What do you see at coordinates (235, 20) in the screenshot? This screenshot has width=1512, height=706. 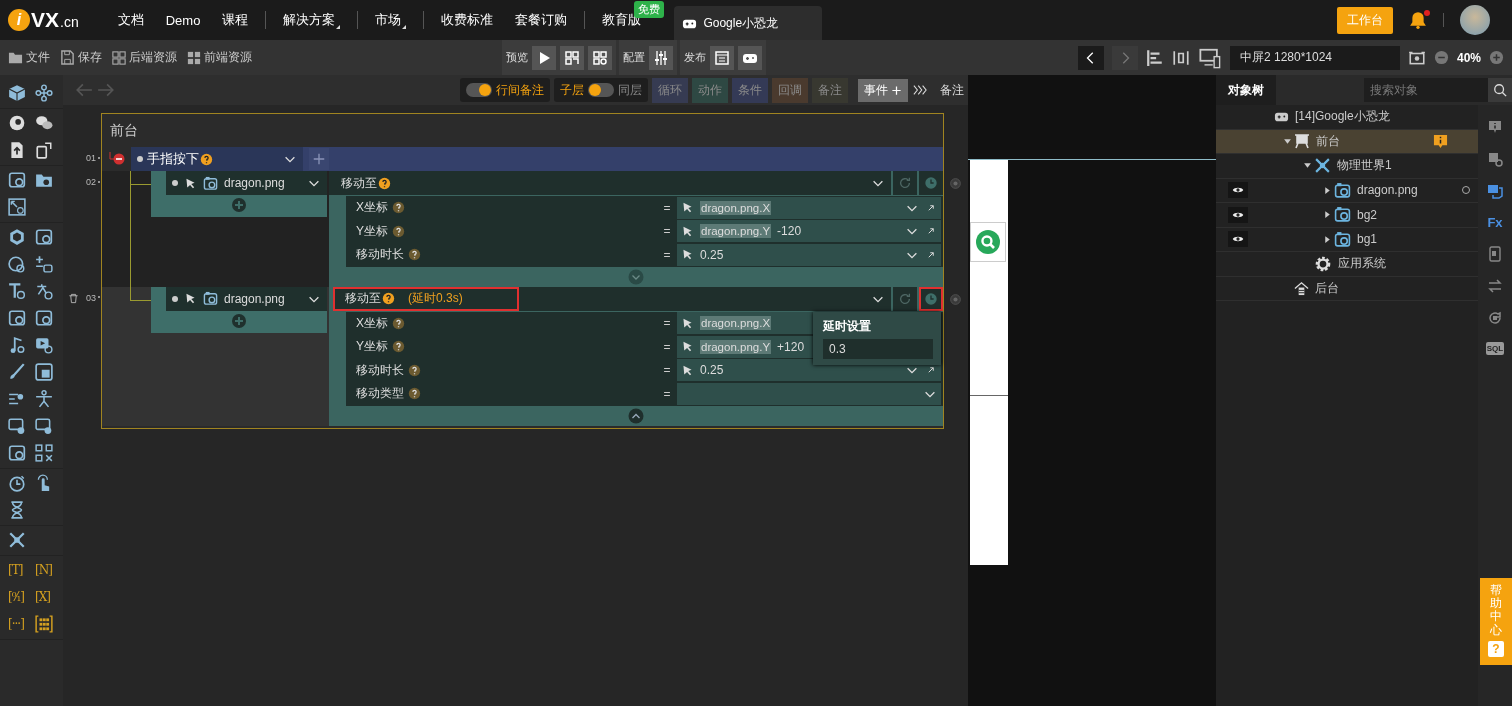 I see `nav-link: 课程` at bounding box center [235, 20].